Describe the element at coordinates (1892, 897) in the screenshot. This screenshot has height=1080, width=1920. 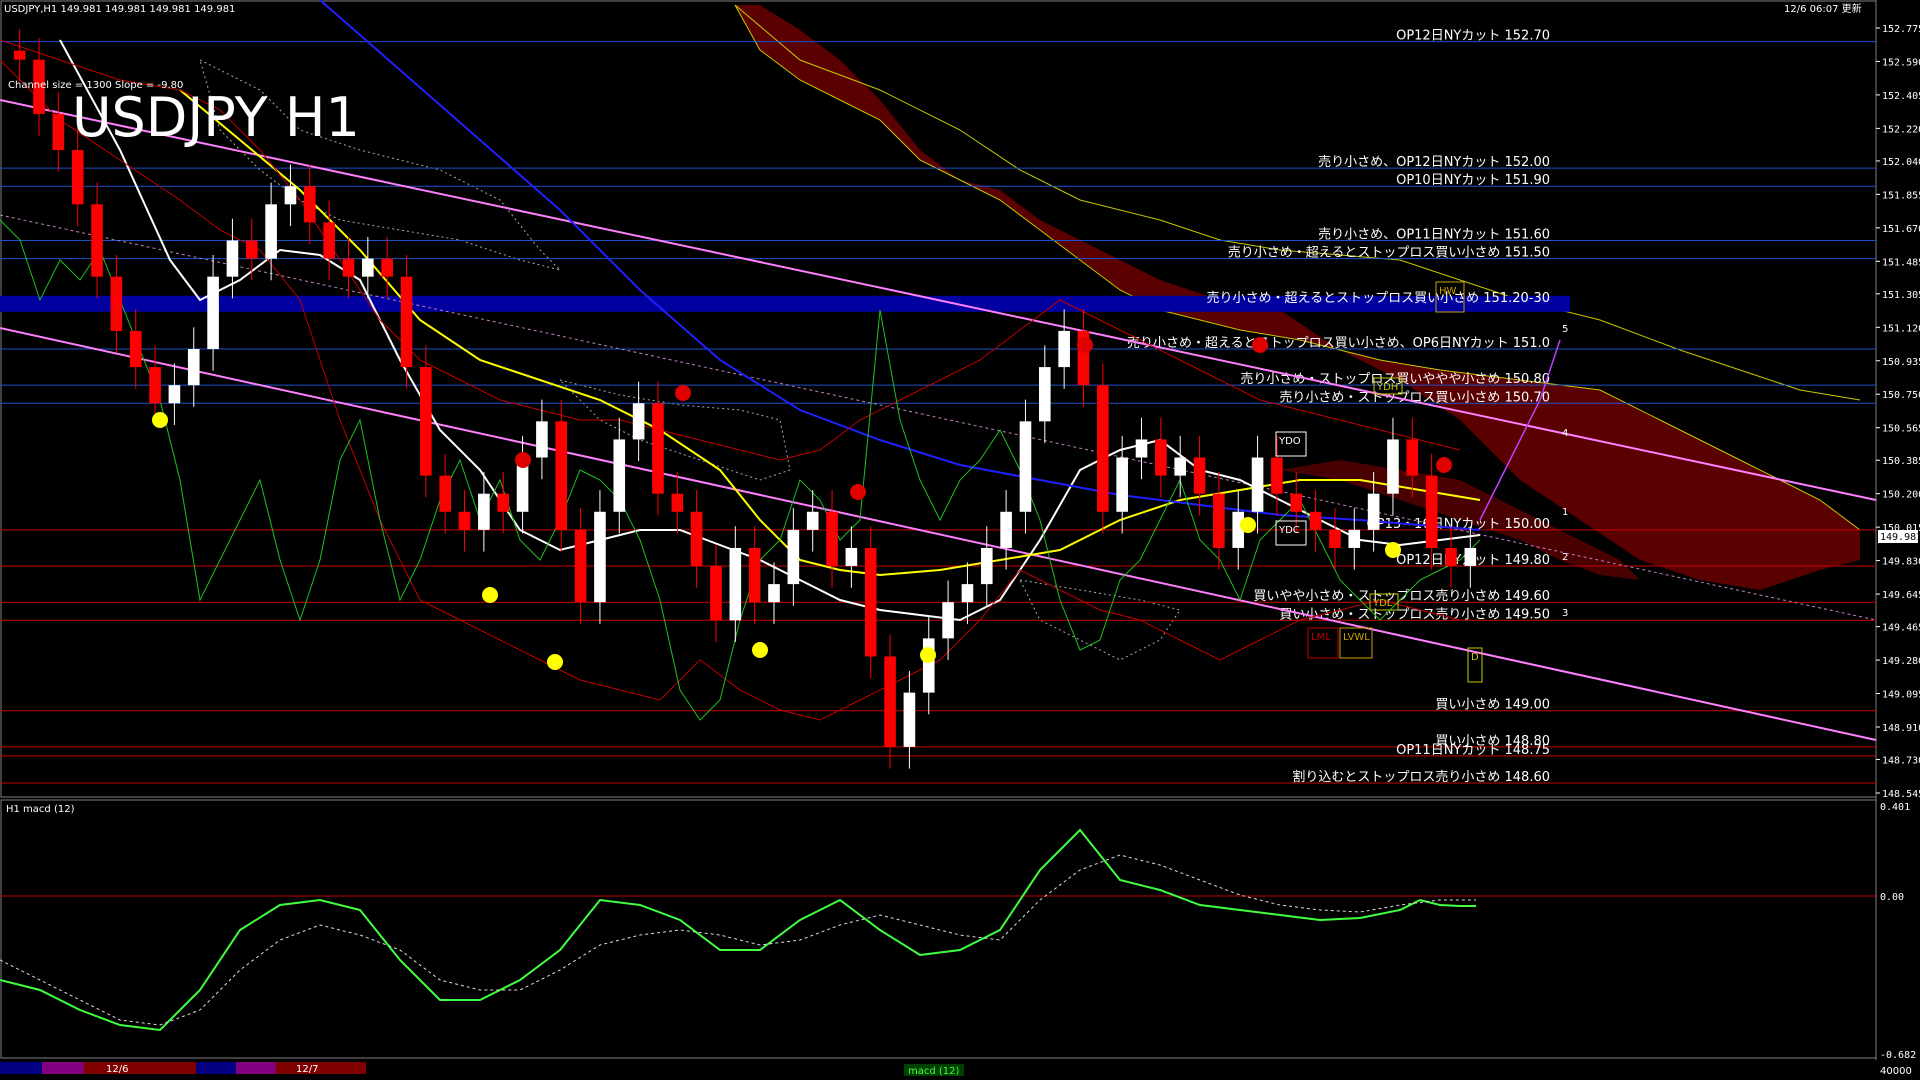
I see `macd-tick-label: 0.00` at that location.